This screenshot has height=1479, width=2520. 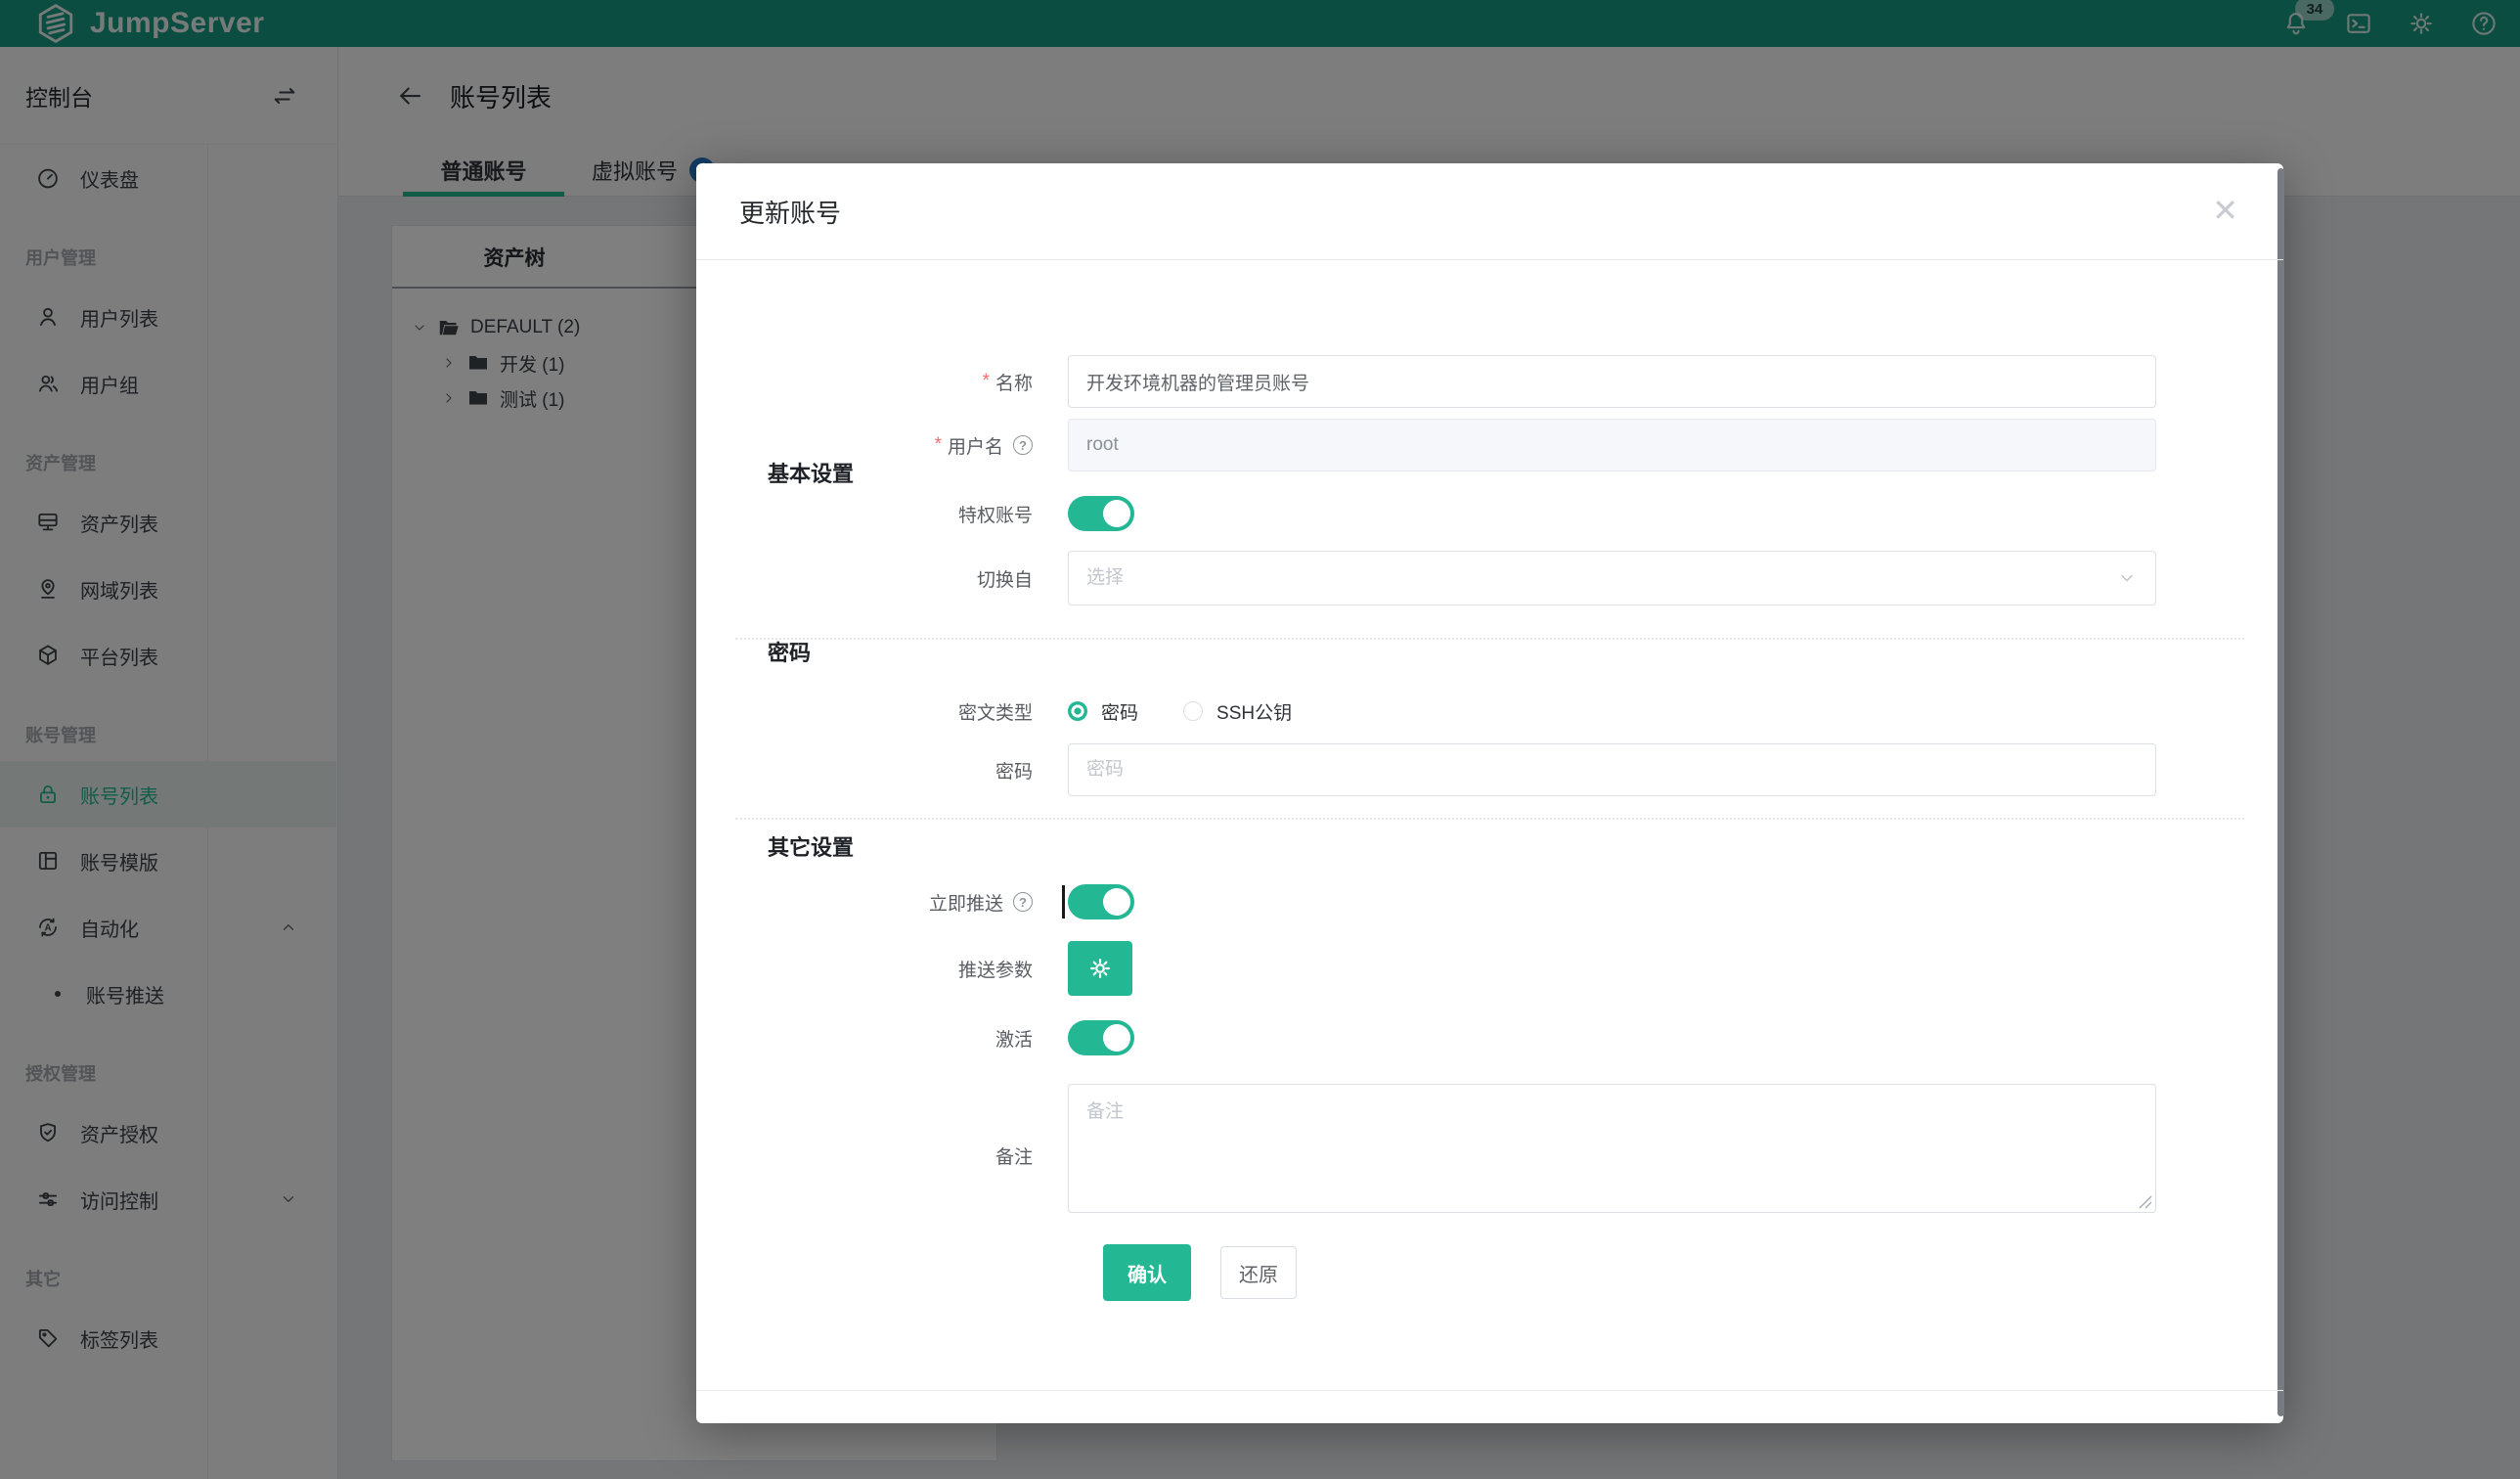 I want to click on radio-ssh-key: SSH公钥, so click(x=1237, y=711).